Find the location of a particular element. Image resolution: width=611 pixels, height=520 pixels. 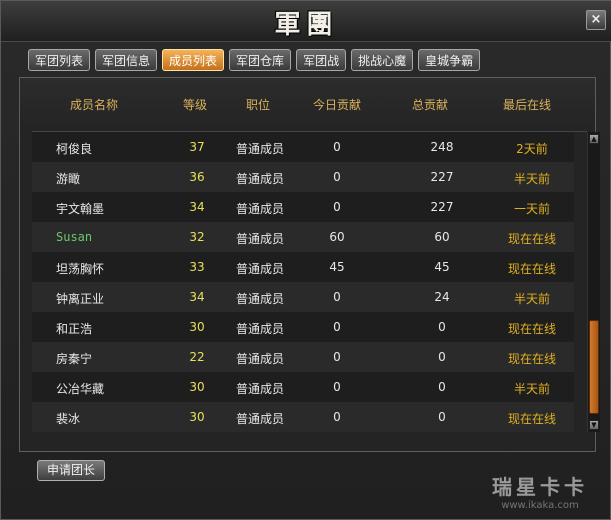

scroll-thumb is located at coordinates (594, 367).